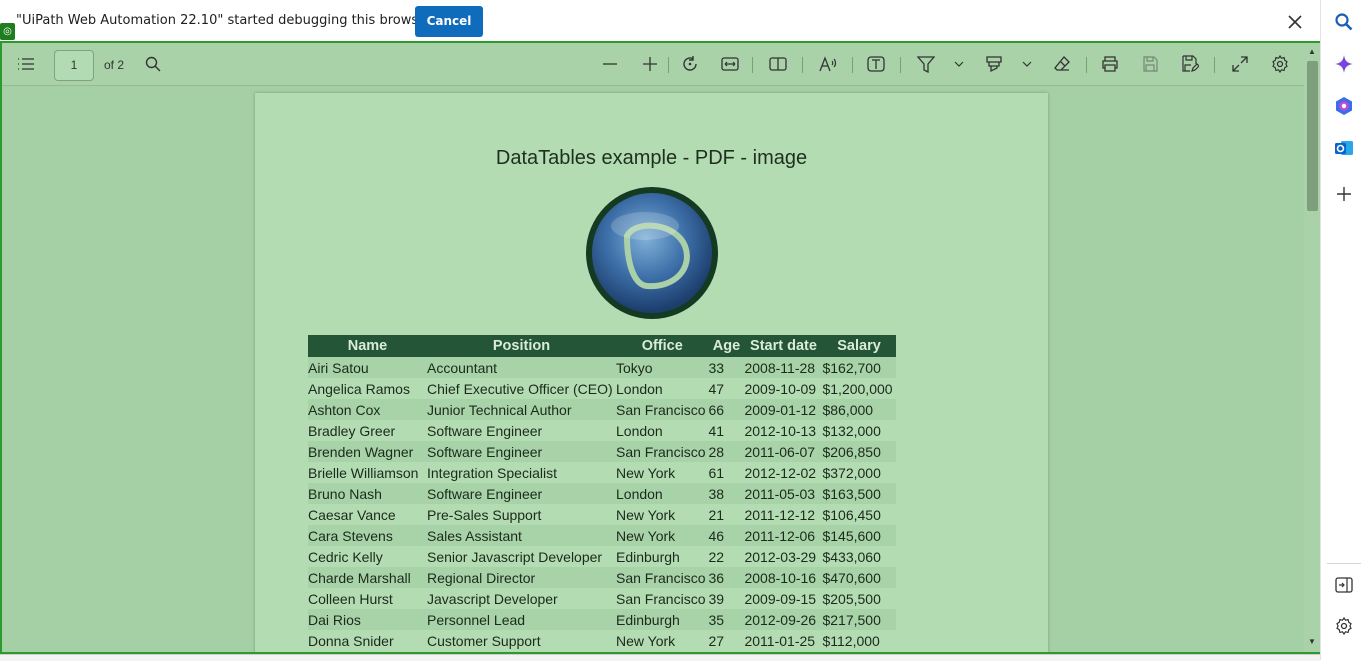 This screenshot has width=1366, height=661. I want to click on cell-age: 28, so click(726, 451).